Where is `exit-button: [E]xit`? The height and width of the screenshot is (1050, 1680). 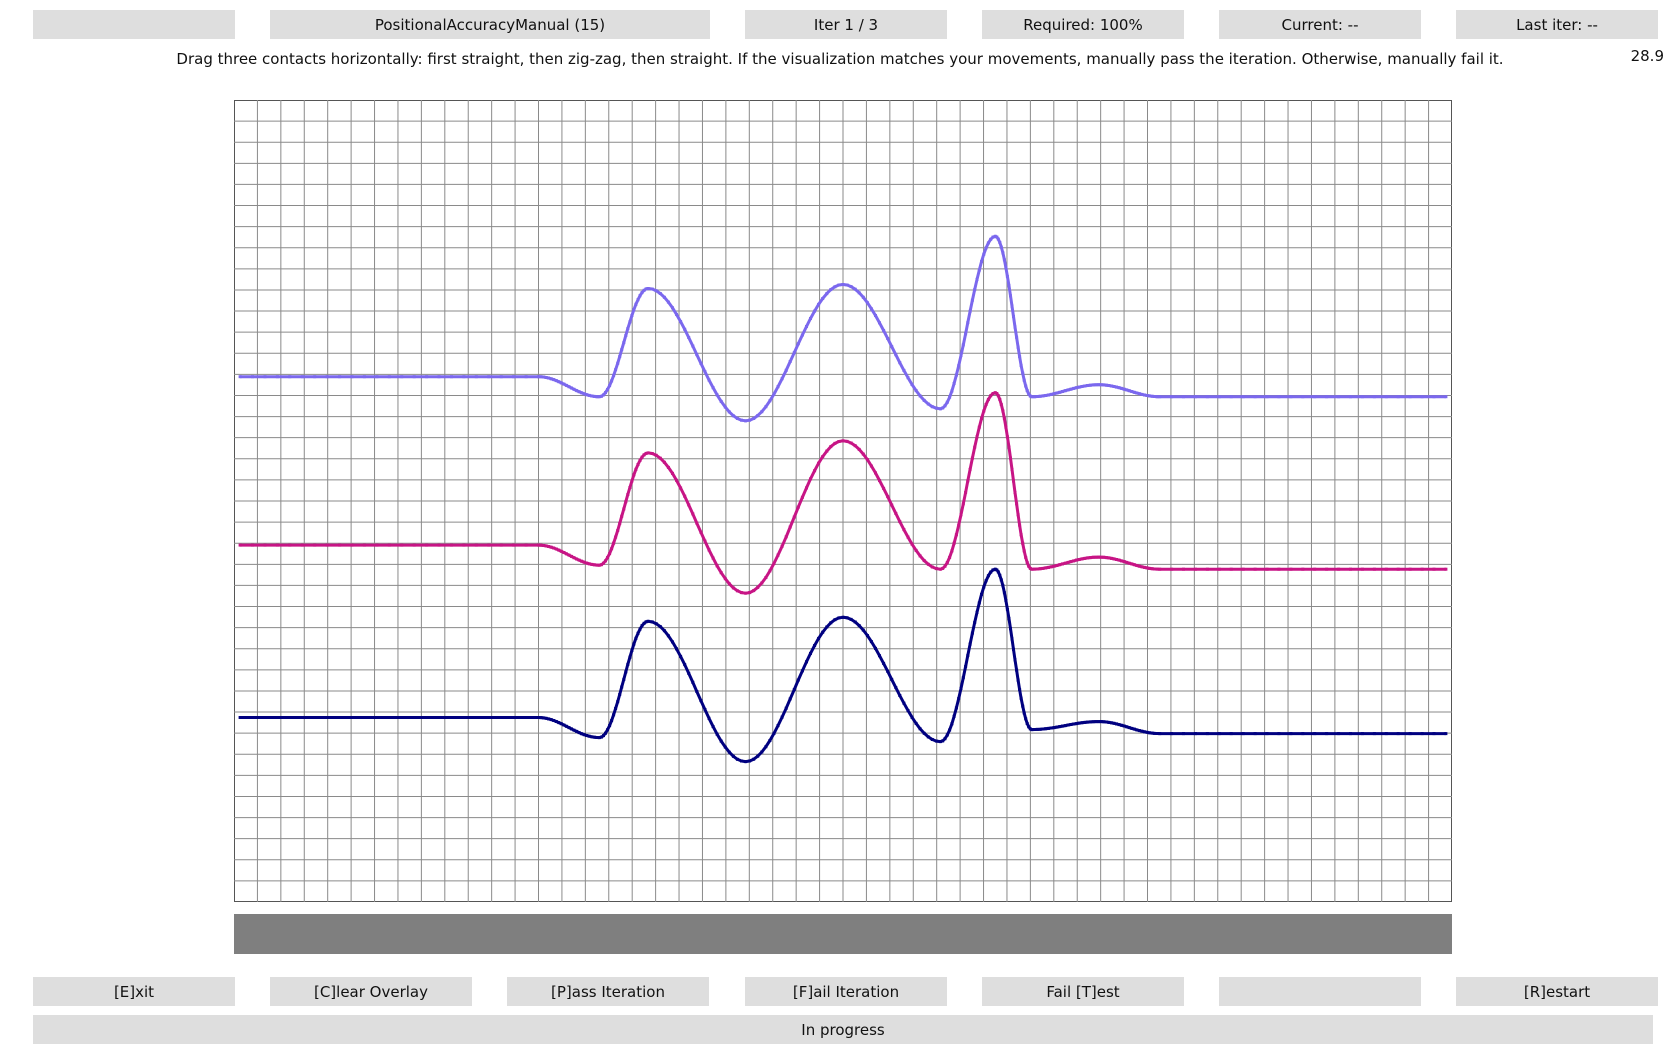
exit-button: [E]xit is located at coordinates (134, 991).